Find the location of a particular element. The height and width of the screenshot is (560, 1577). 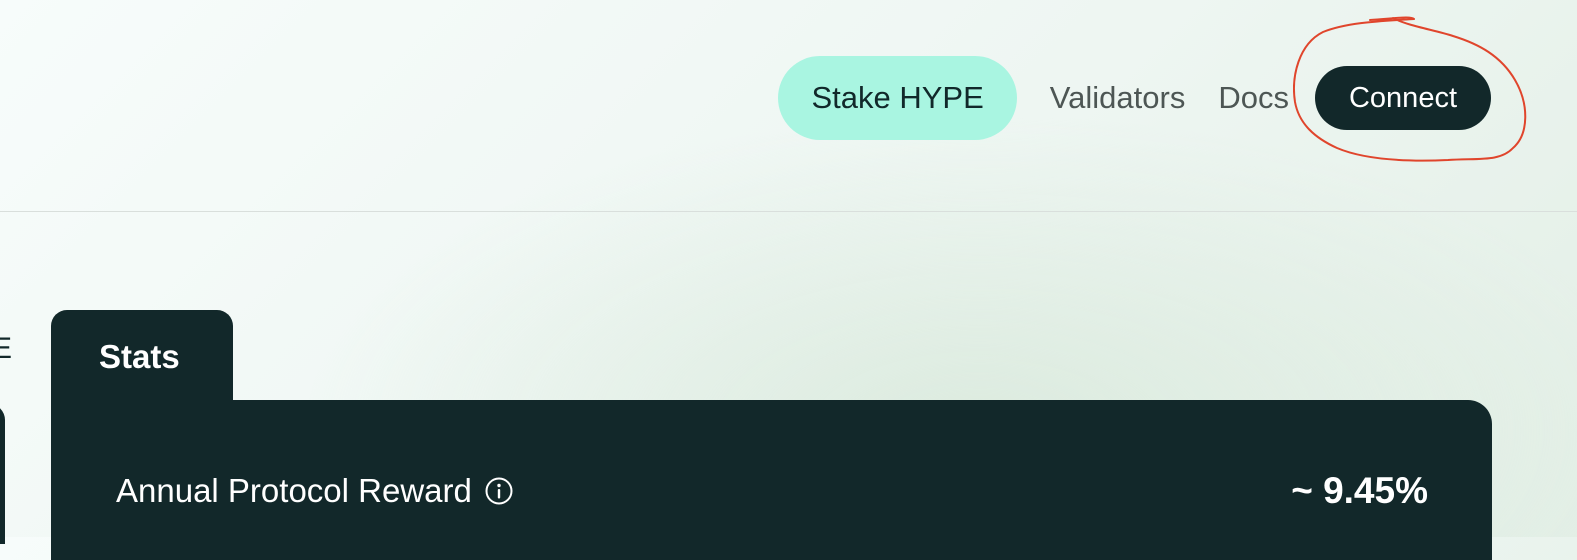

stat-value: ~ 9.45% is located at coordinates (1359, 490).